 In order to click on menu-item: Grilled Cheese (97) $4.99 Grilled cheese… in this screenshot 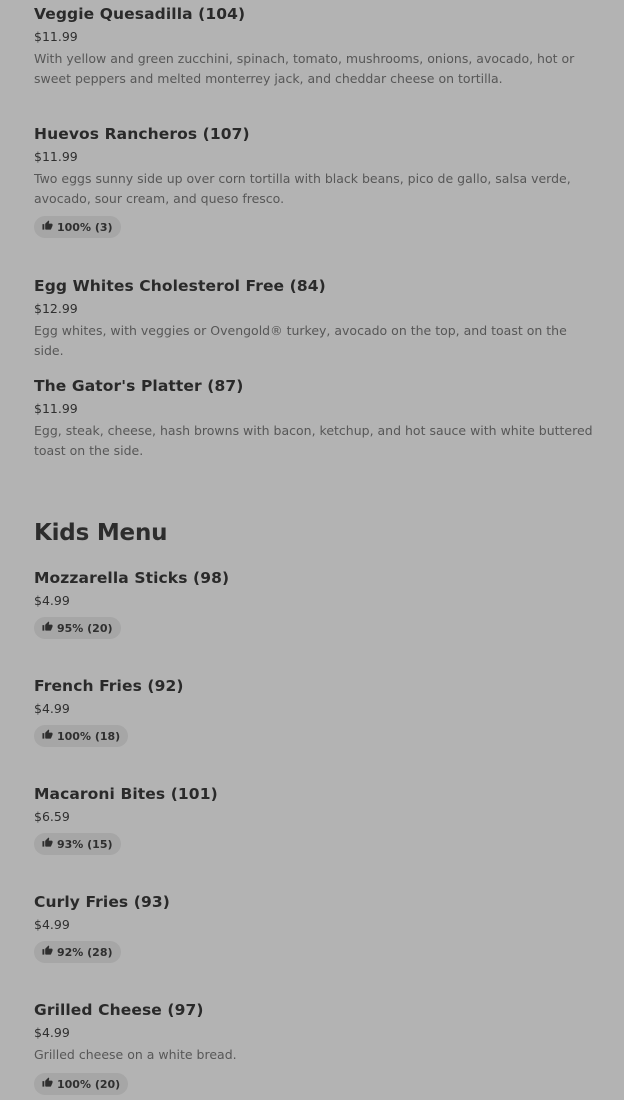, I will do `click(314, 1047)`.